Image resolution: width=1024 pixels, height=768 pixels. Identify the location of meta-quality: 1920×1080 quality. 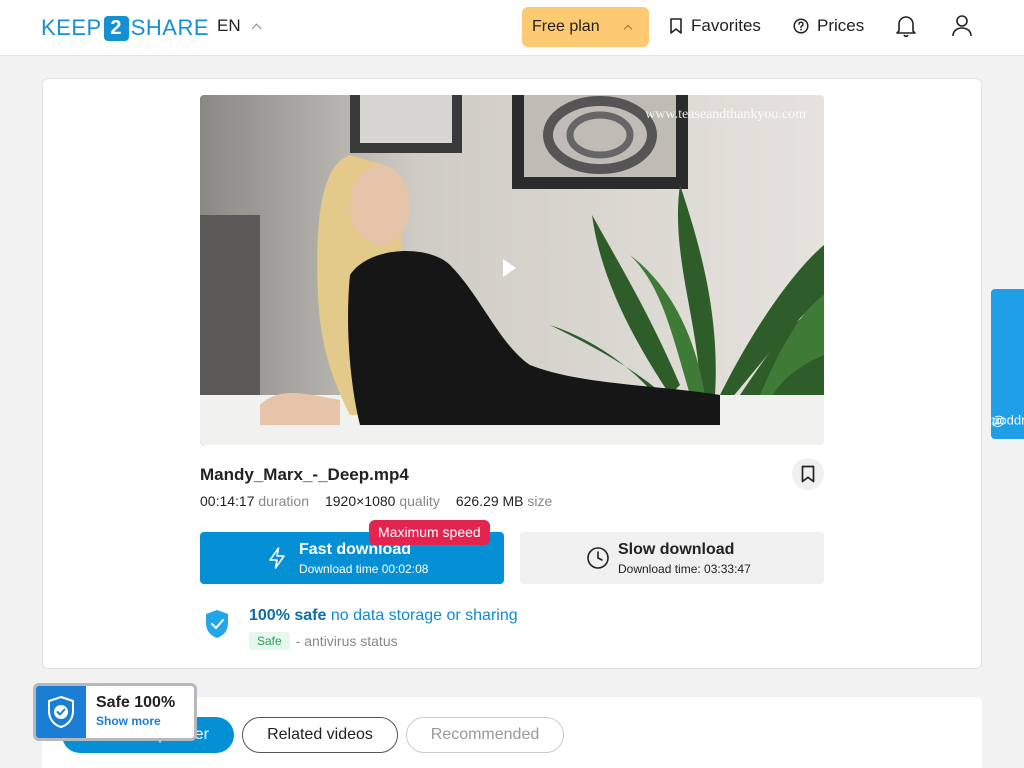
(382, 501).